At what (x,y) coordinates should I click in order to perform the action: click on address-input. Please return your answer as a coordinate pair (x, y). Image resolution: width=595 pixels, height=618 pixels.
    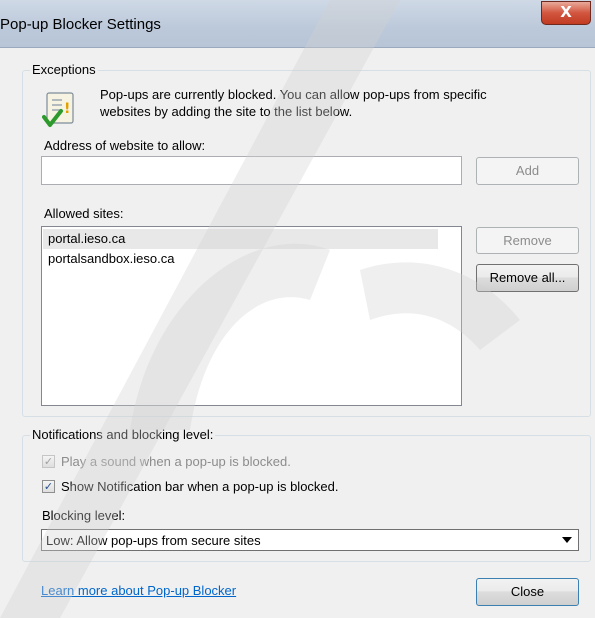
    Looking at the image, I should click on (251, 170).